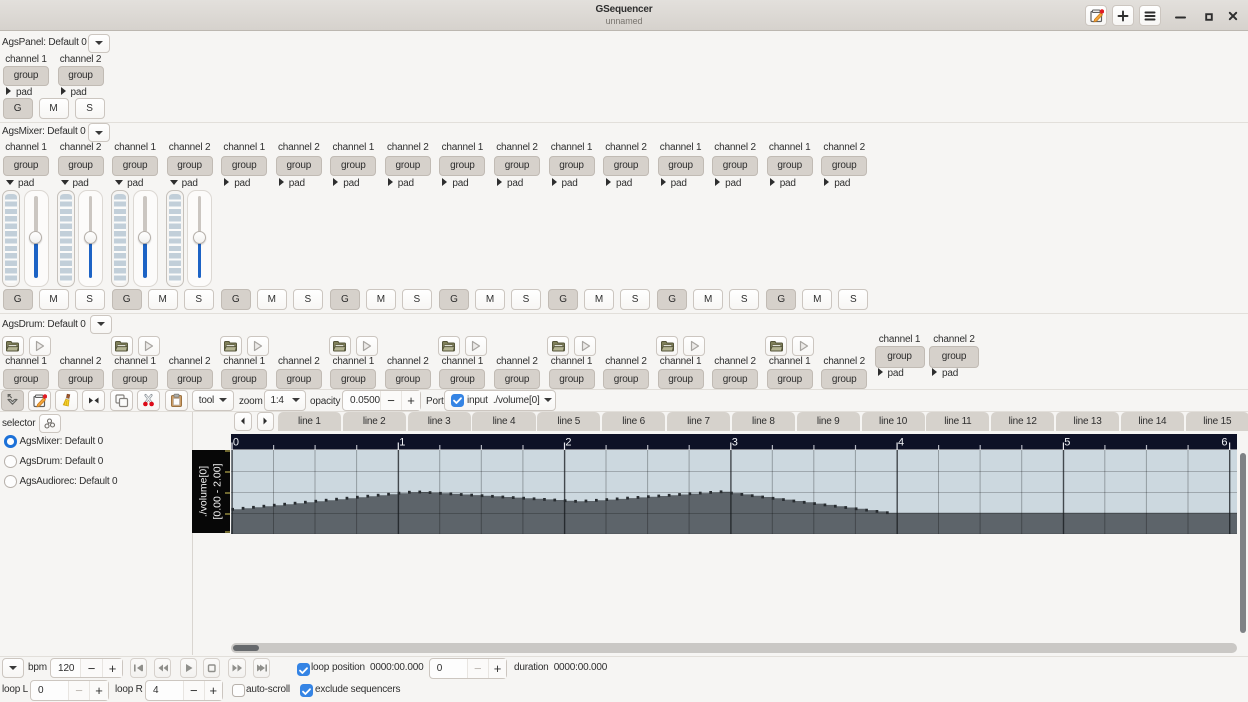 The width and height of the screenshot is (1248, 702). What do you see at coordinates (1067, 443) in the screenshot?
I see `svg-text: 5` at bounding box center [1067, 443].